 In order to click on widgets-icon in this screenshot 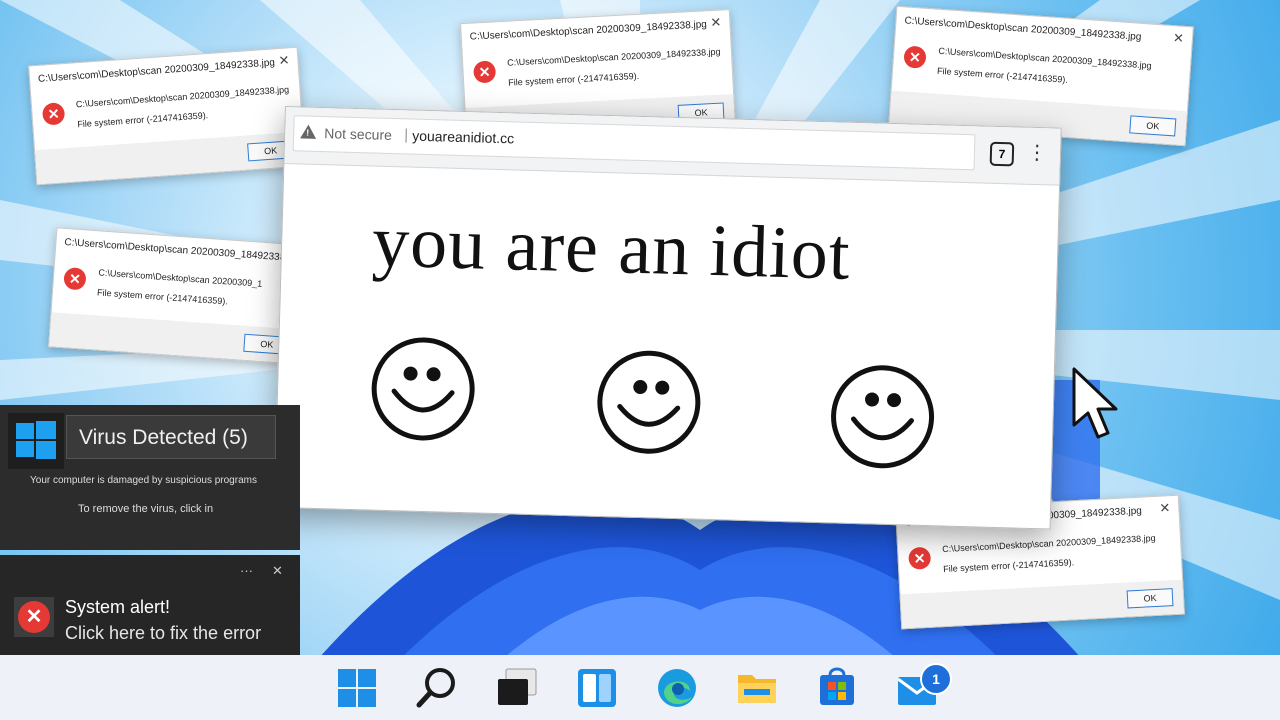, I will do `click(597, 688)`.